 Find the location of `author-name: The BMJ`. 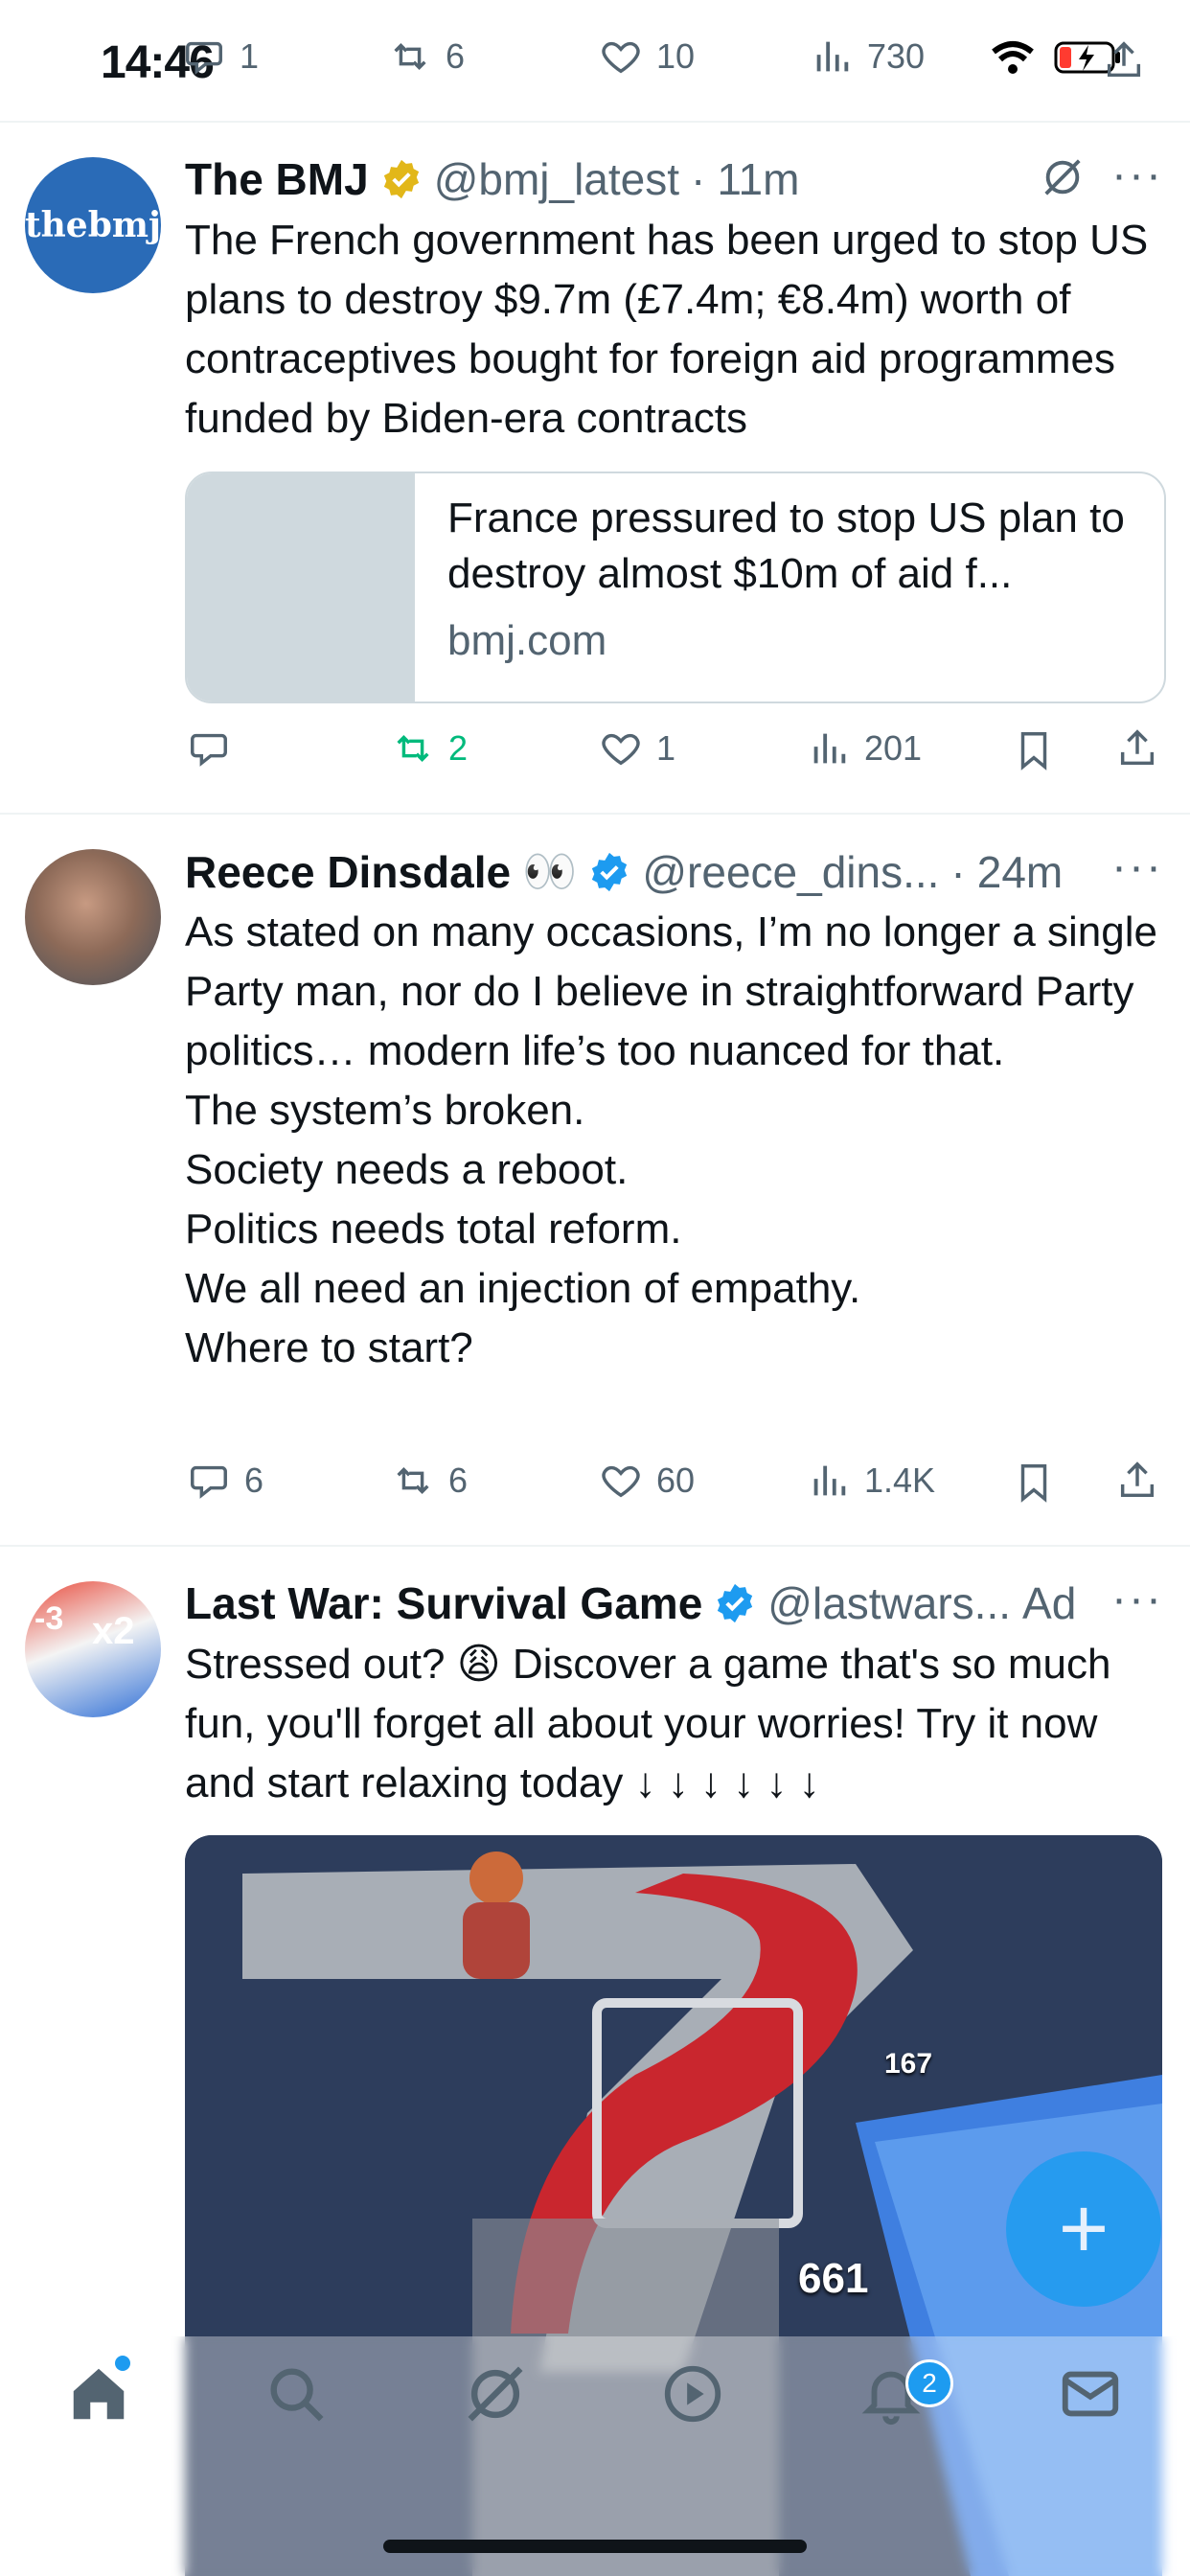

author-name: The BMJ is located at coordinates (277, 179).